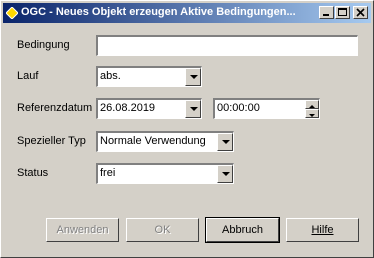  What do you see at coordinates (43, 45) in the screenshot?
I see `bedingung-label: Bedingung` at bounding box center [43, 45].